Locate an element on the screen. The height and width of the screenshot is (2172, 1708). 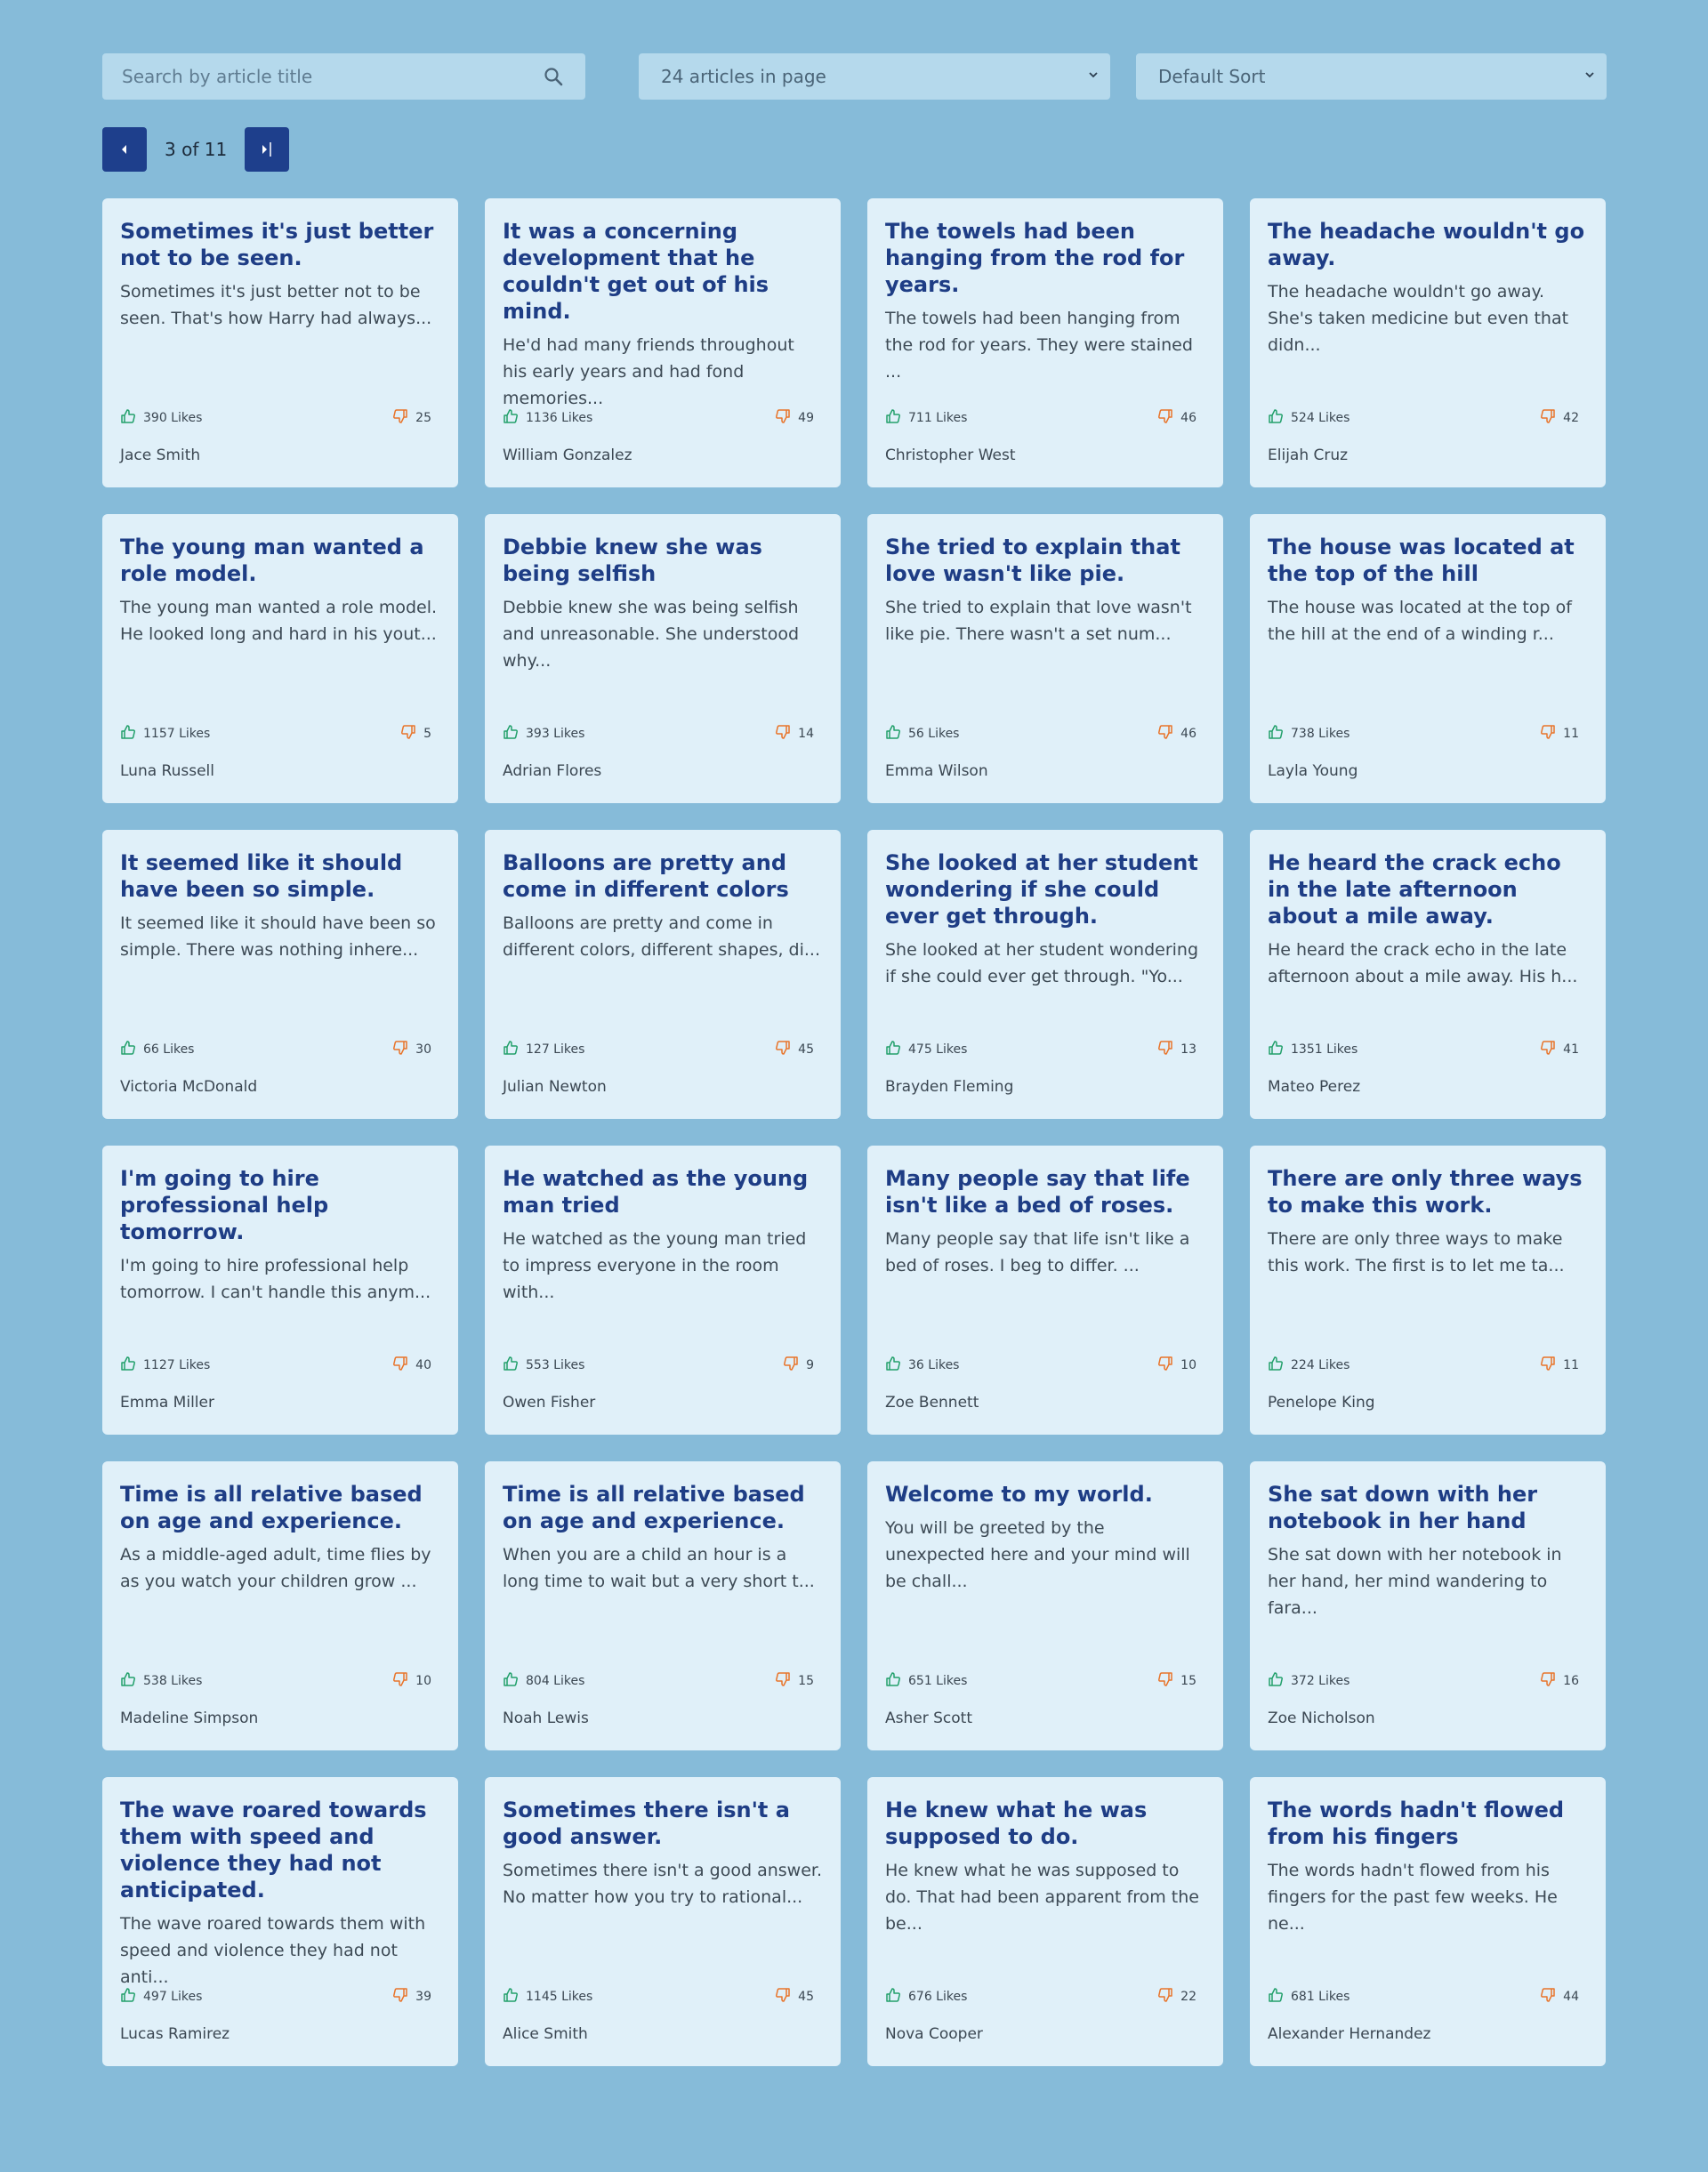
article-title: The young man wanted a role model. is located at coordinates (280, 560).